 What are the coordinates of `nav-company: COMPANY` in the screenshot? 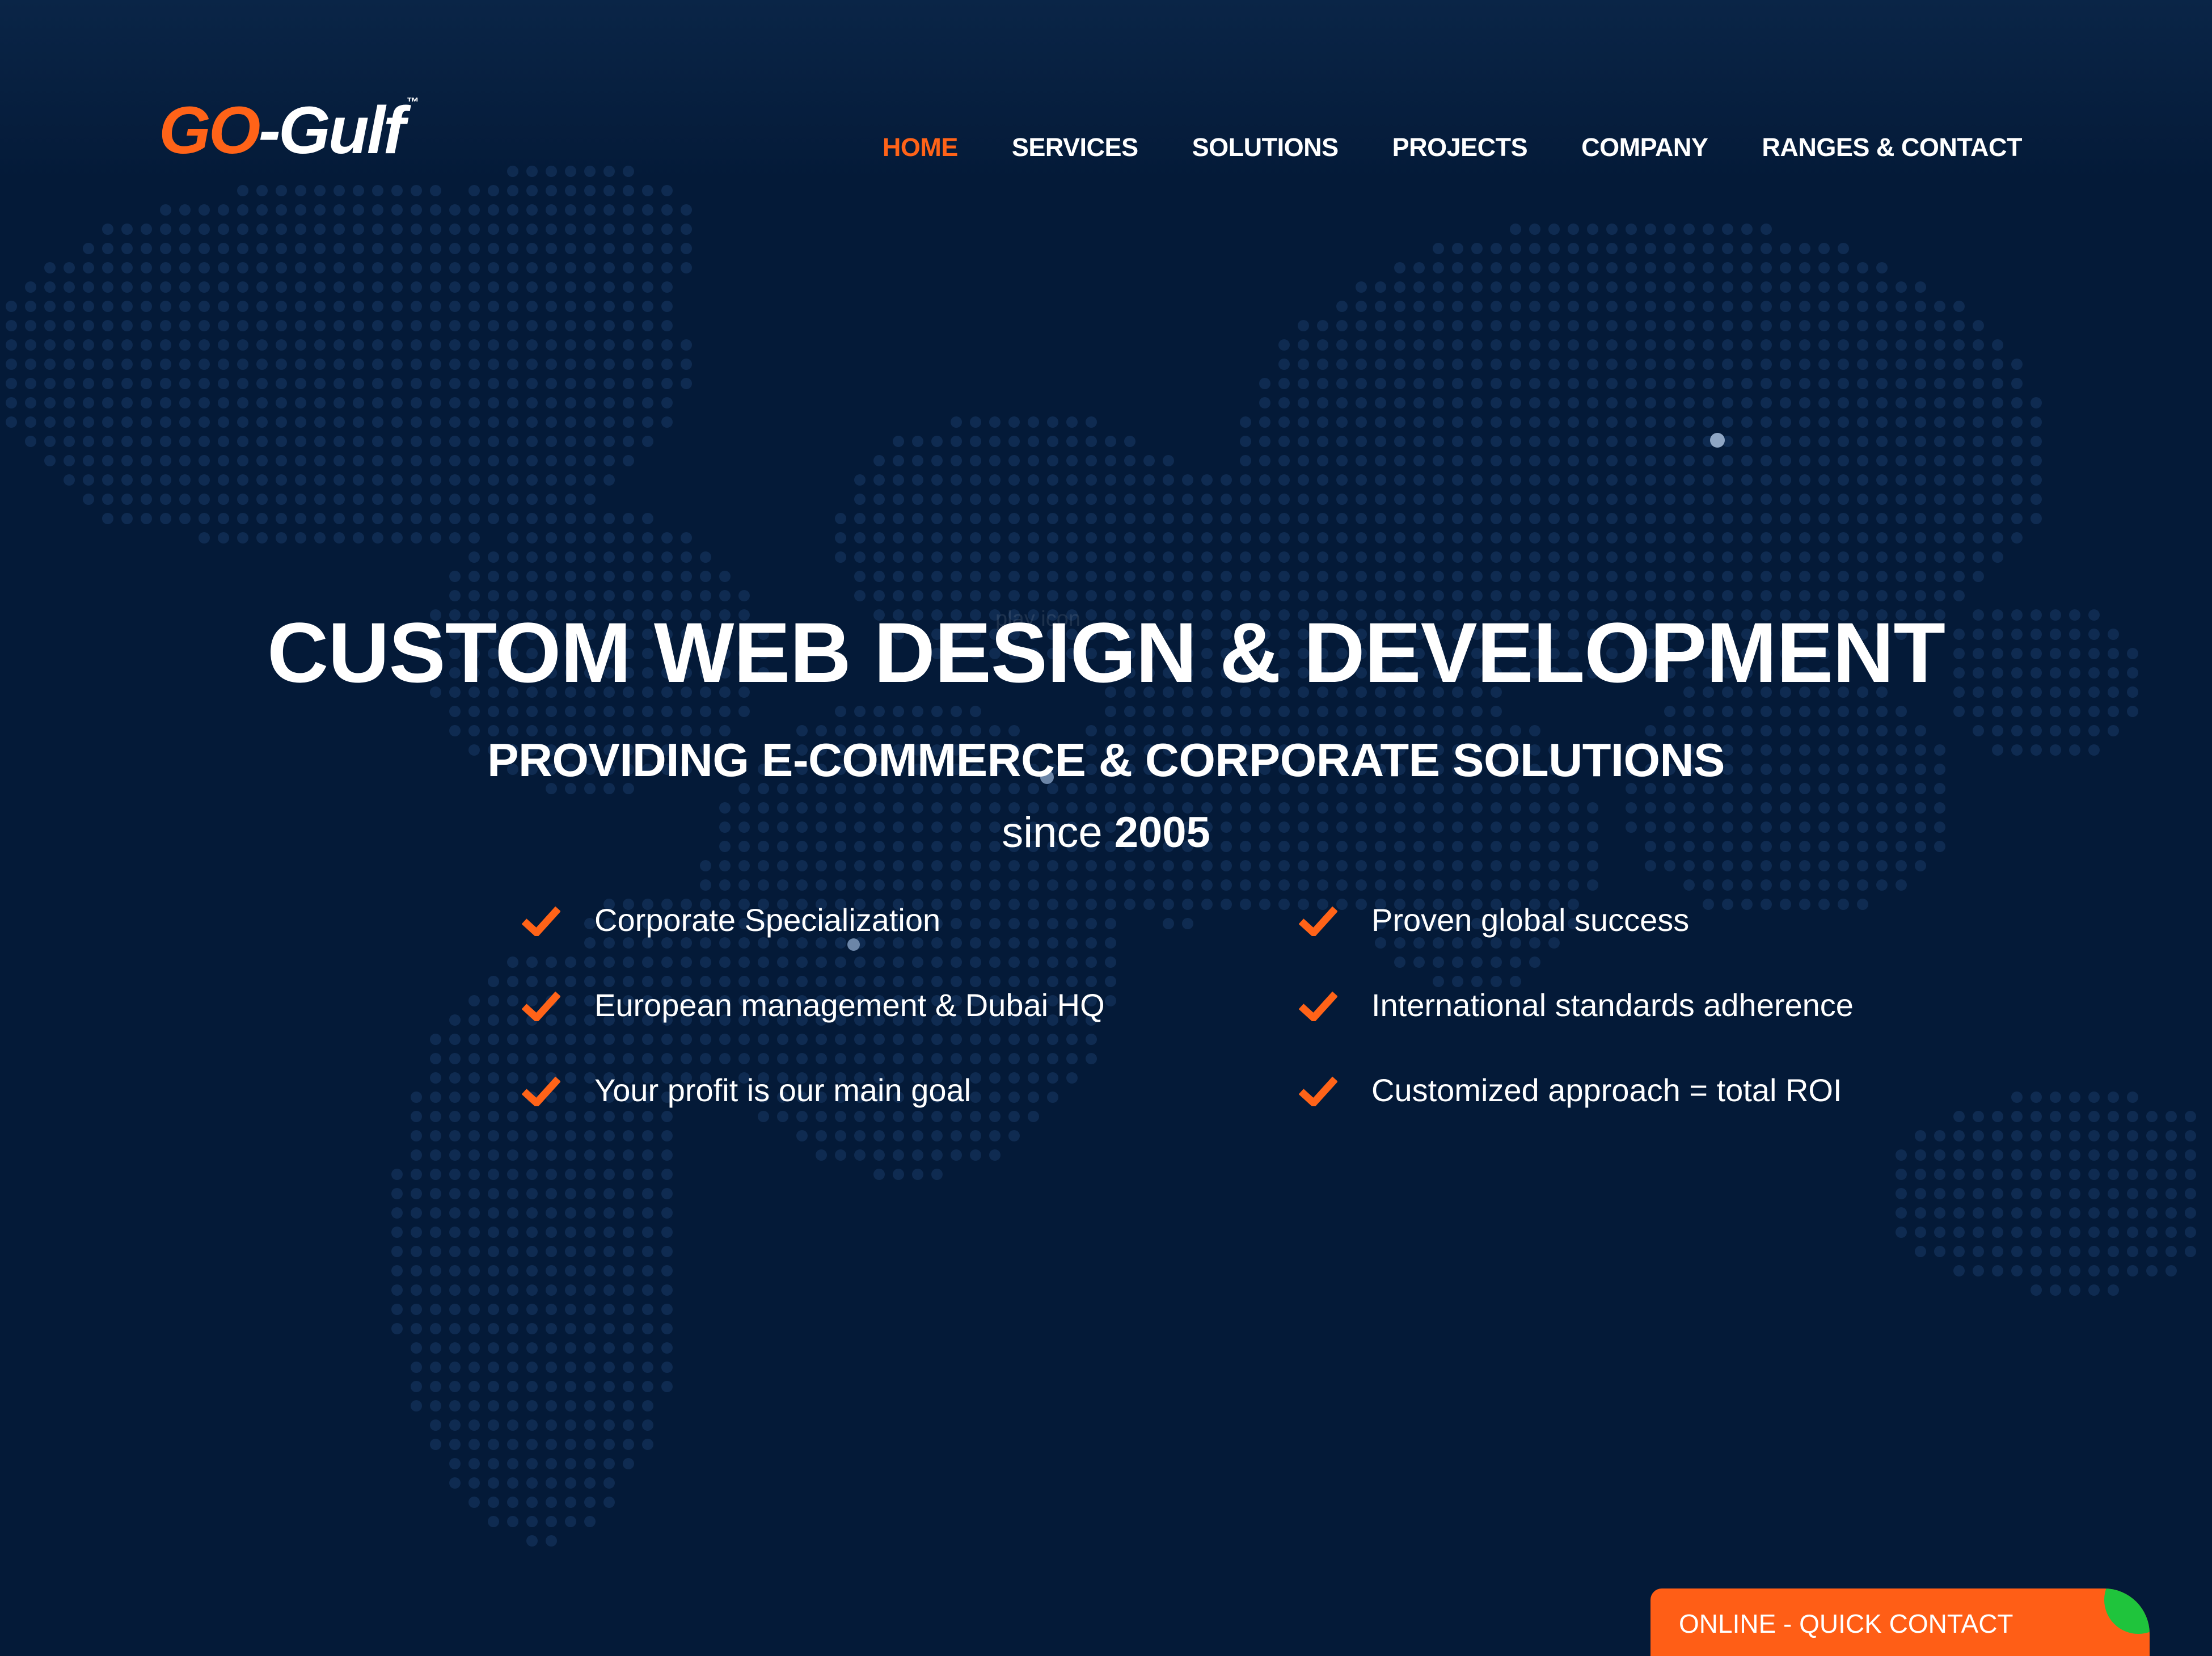 It's located at (1644, 147).